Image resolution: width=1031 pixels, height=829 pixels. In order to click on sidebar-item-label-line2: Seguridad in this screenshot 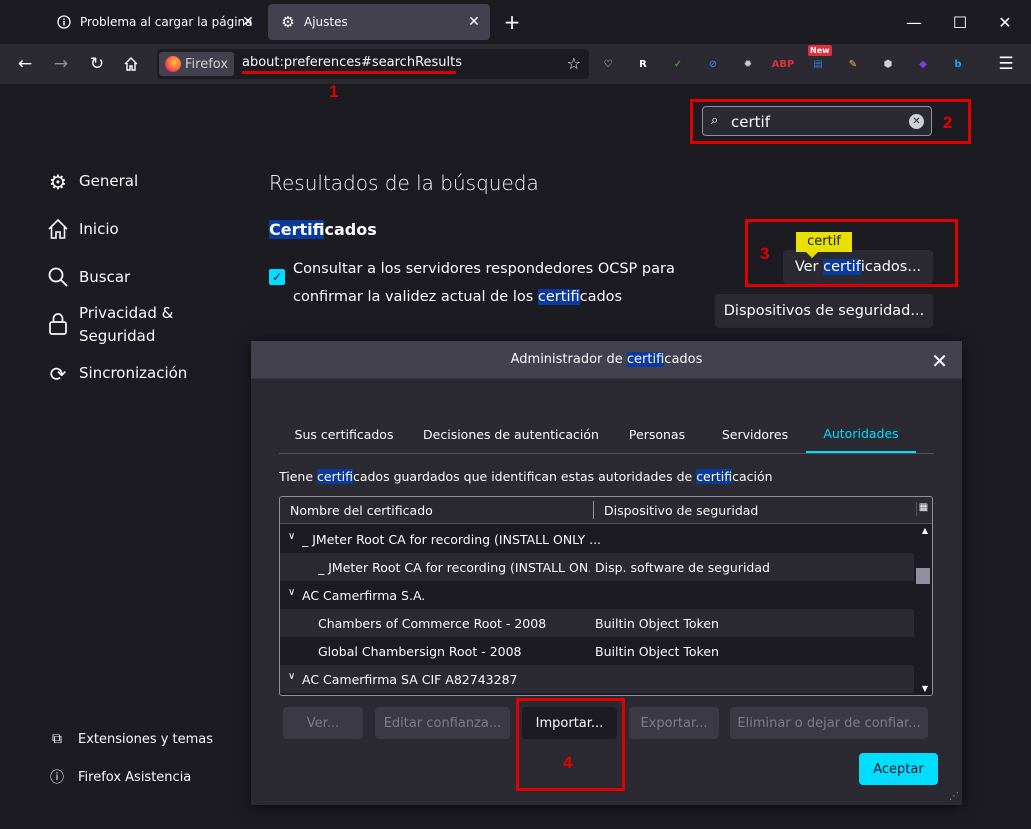, I will do `click(117, 336)`.